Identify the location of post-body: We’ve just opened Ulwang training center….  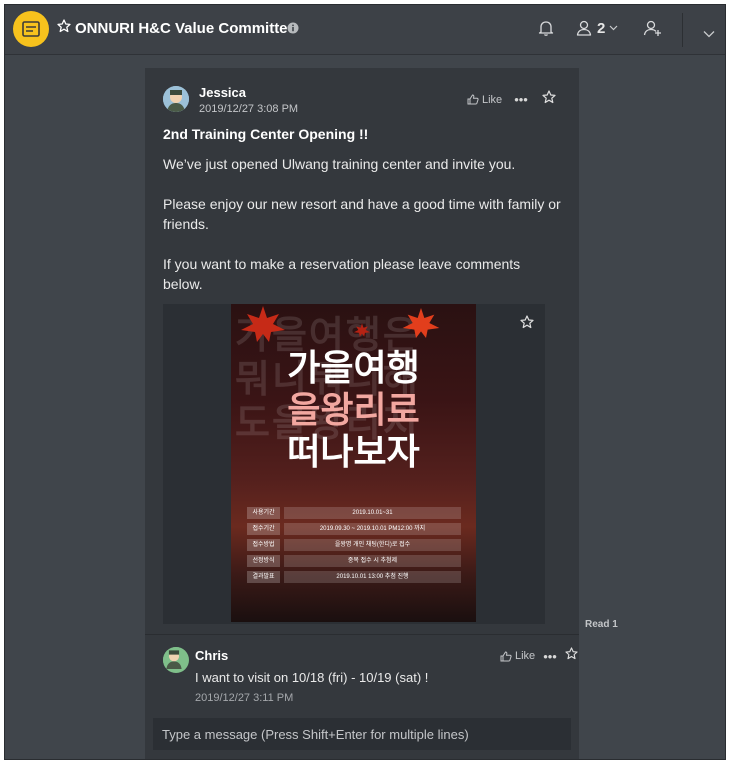
(363, 224).